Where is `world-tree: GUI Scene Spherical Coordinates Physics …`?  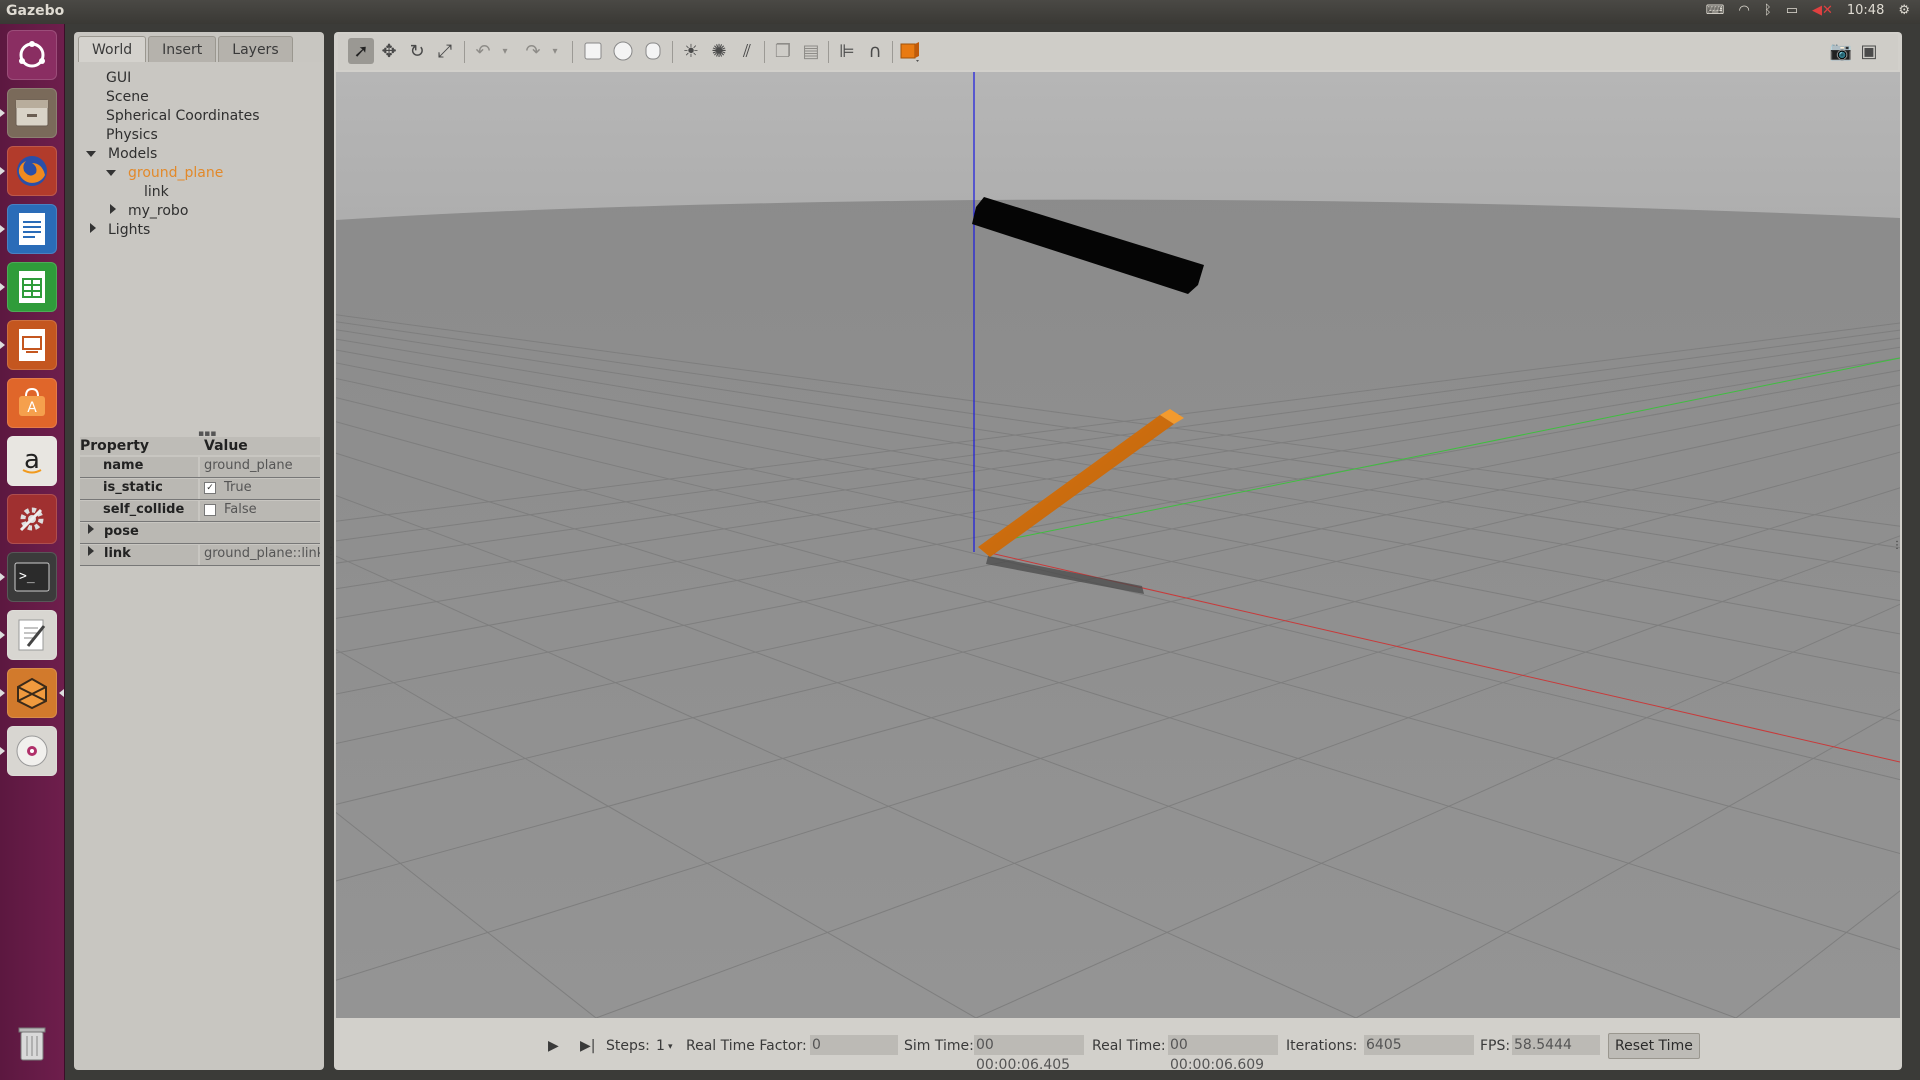
world-tree: GUI Scene Spherical Coordinates Physics … is located at coordinates (201, 249).